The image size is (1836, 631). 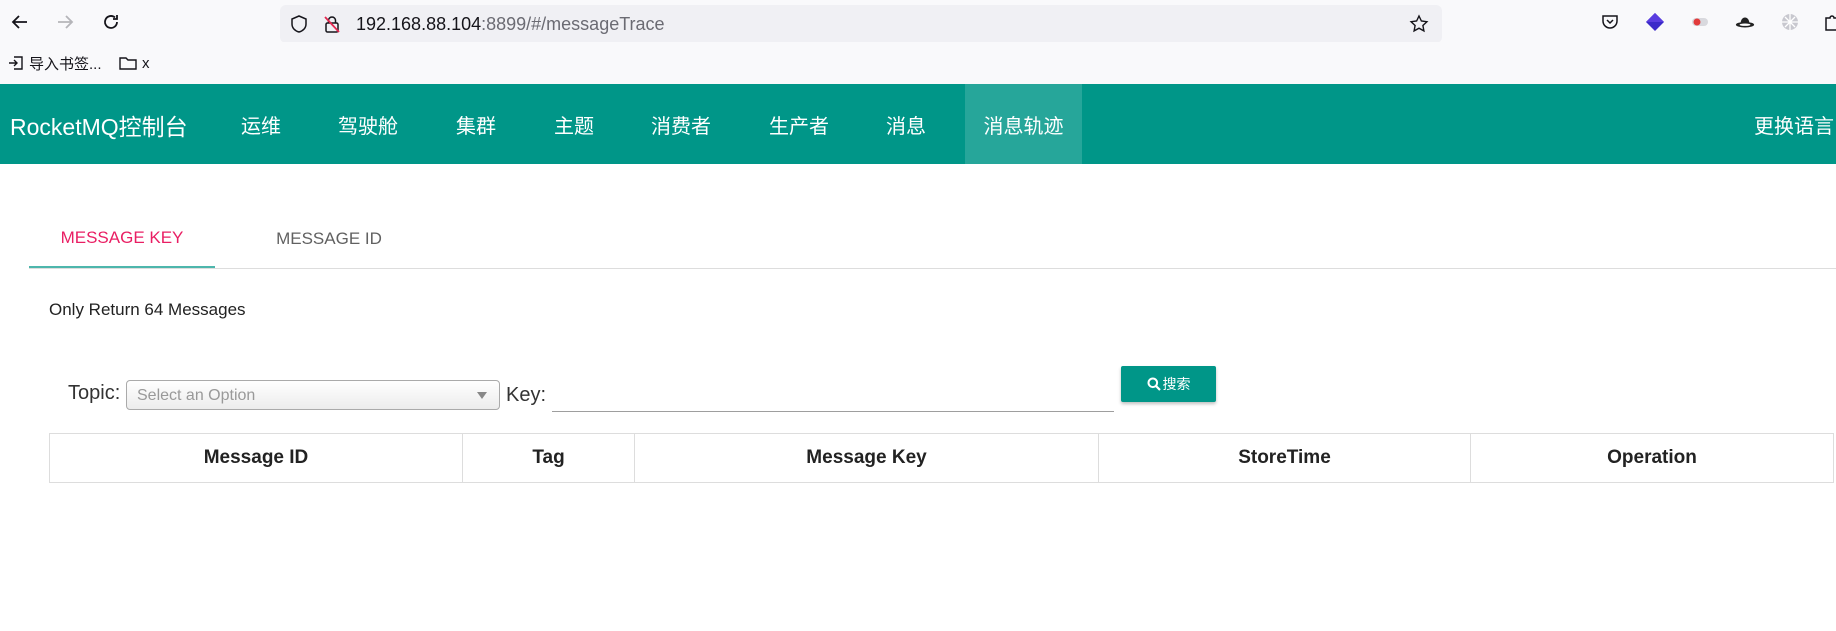 I want to click on arrow-left-icon, so click(x=19, y=22).